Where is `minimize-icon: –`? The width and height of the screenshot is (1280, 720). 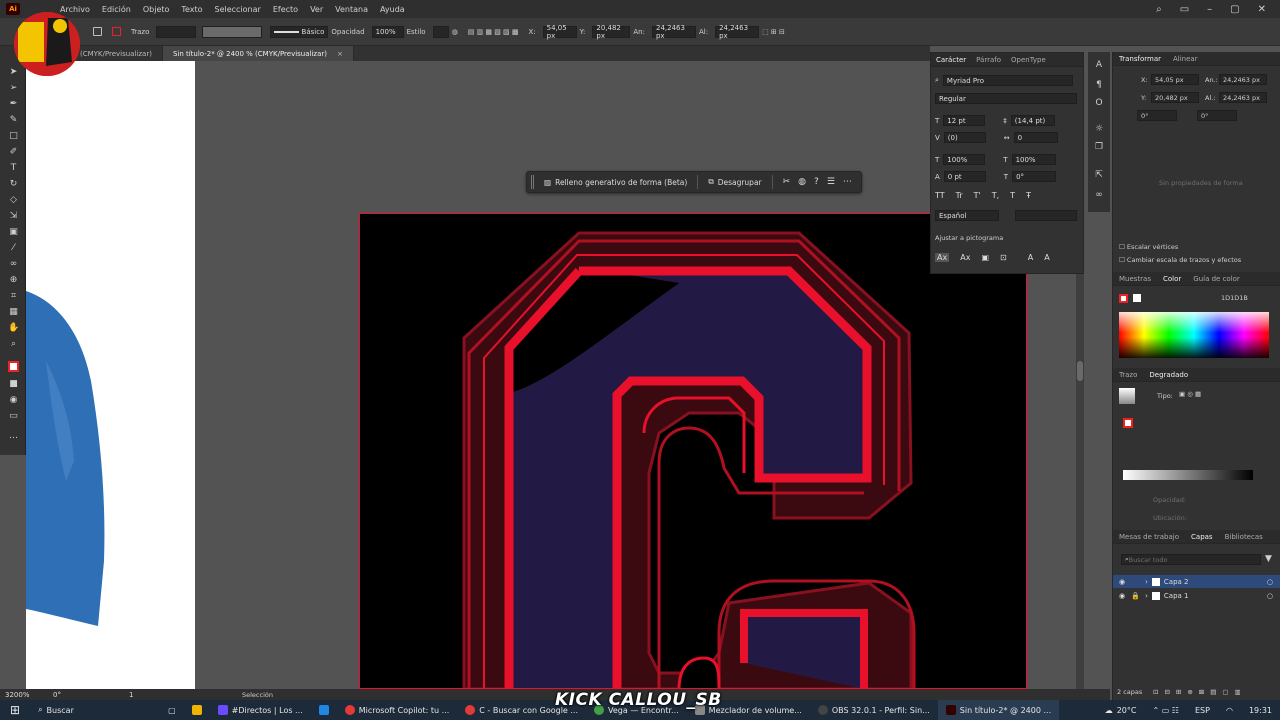 minimize-icon: – is located at coordinates (1209, 9).